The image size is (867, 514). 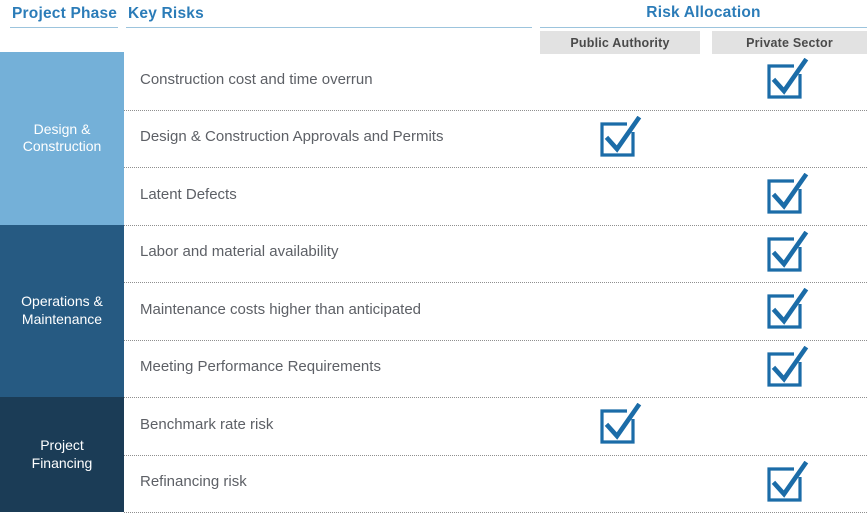 What do you see at coordinates (703, 27) in the screenshot?
I see `header-rule-risk-allocation` at bounding box center [703, 27].